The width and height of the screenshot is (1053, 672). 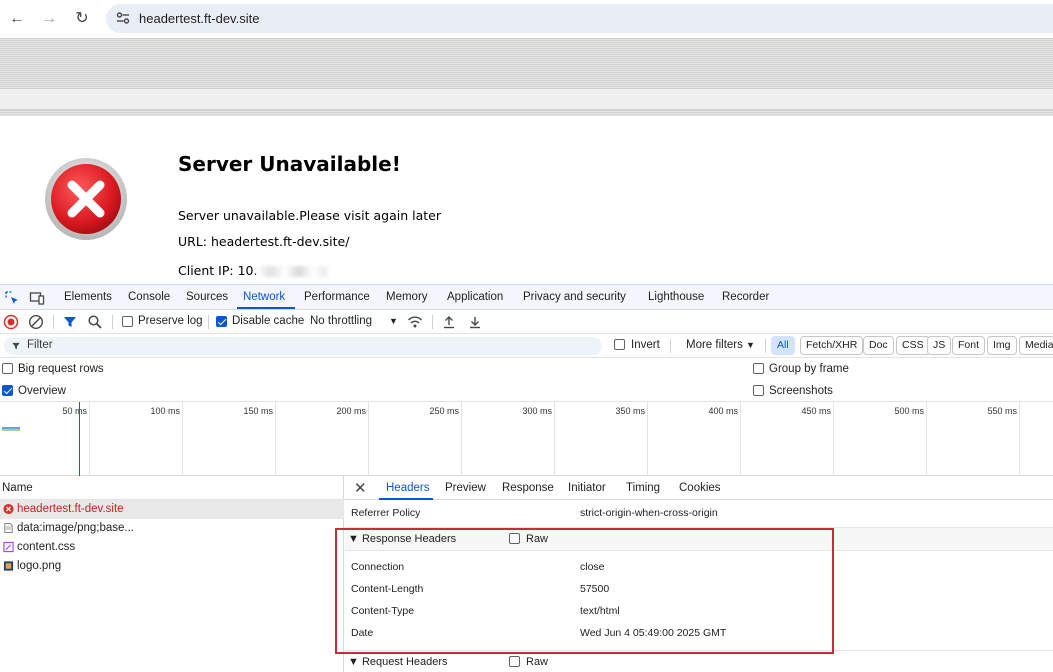 What do you see at coordinates (514, 661) in the screenshot?
I see `raw-checkbox` at bounding box center [514, 661].